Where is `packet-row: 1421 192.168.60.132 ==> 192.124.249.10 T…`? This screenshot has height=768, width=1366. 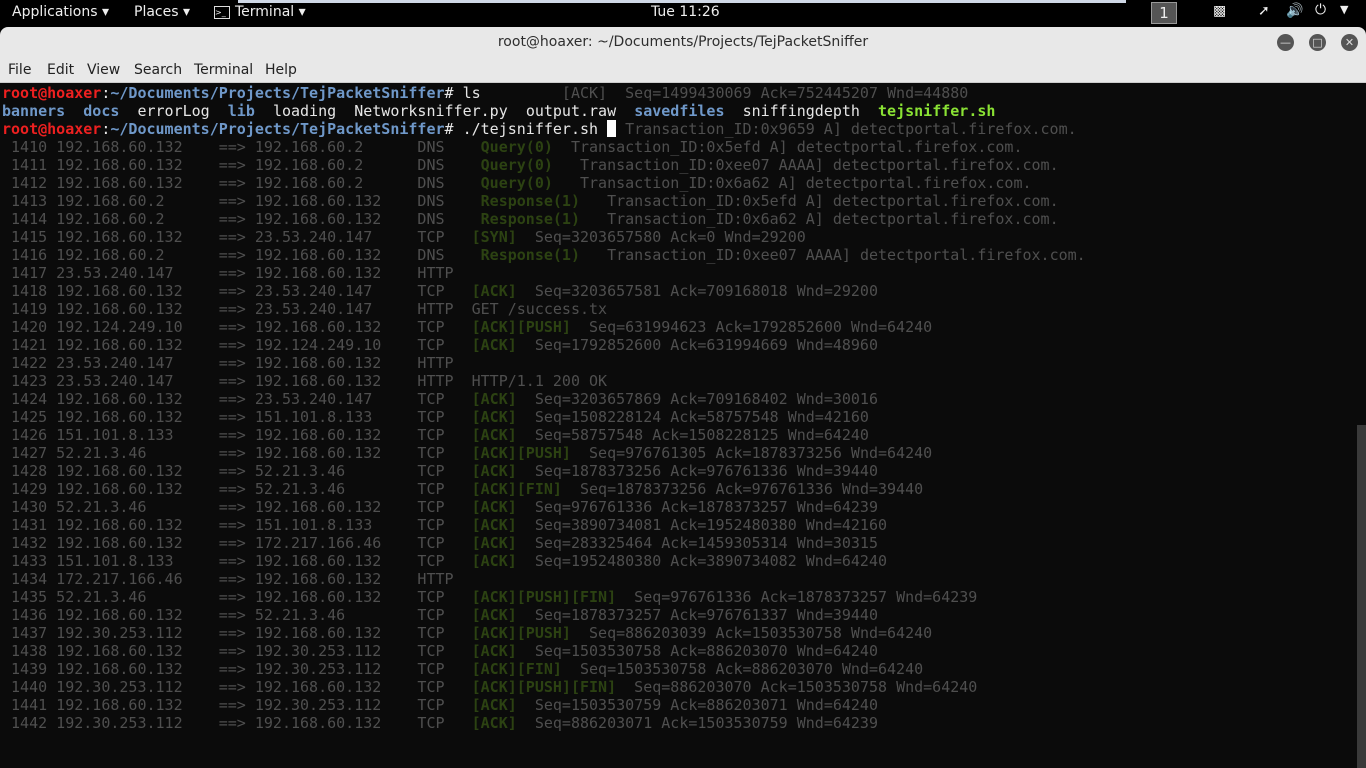 packet-row: 1421 192.168.60.132 ==> 192.124.249.10 T… is located at coordinates (440, 345).